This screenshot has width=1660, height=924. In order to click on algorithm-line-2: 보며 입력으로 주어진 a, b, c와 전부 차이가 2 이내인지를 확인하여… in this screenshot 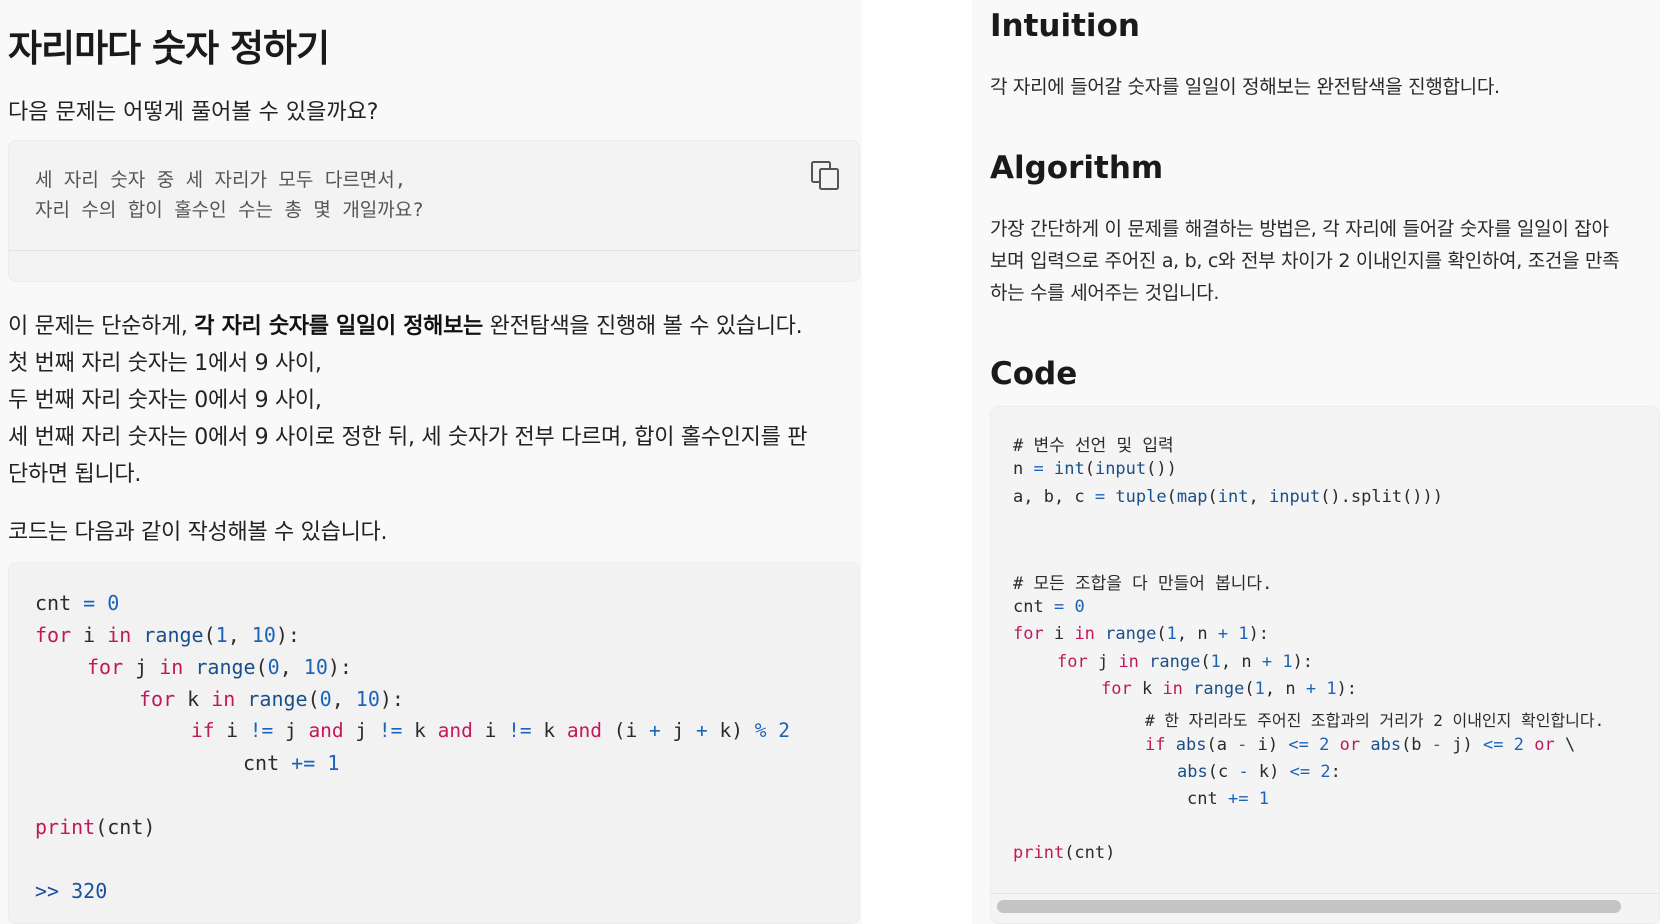, I will do `click(1305, 261)`.